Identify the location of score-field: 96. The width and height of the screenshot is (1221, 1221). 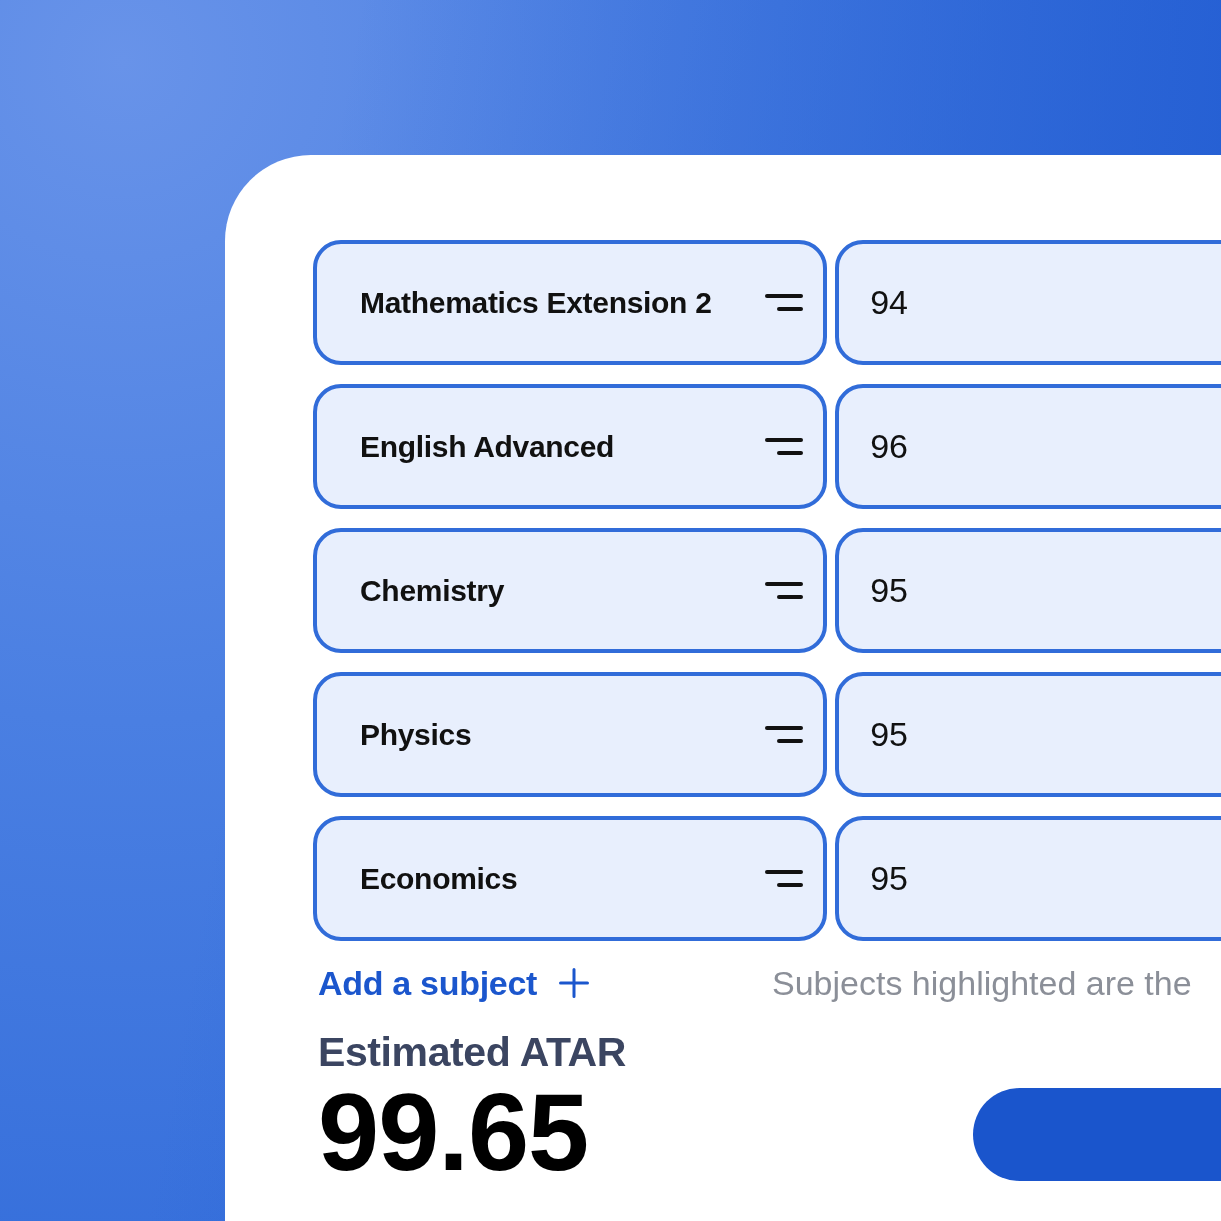
(1028, 446).